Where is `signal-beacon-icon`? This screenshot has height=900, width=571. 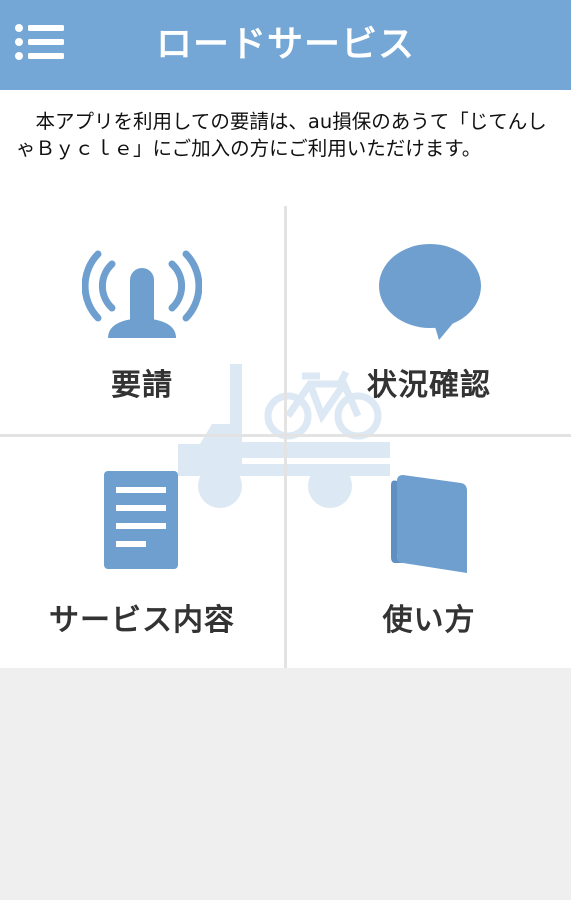 signal-beacon-icon is located at coordinates (142, 294).